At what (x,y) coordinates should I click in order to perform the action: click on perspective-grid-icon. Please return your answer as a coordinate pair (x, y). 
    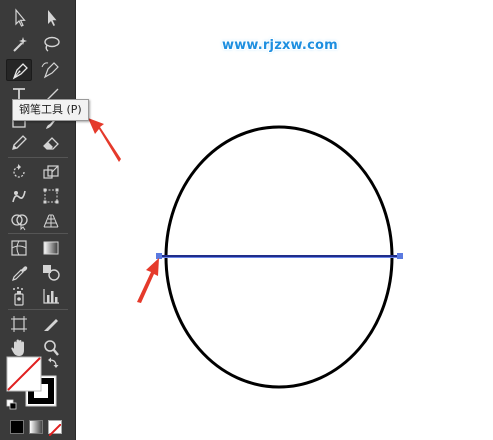
    Looking at the image, I should click on (51, 221).